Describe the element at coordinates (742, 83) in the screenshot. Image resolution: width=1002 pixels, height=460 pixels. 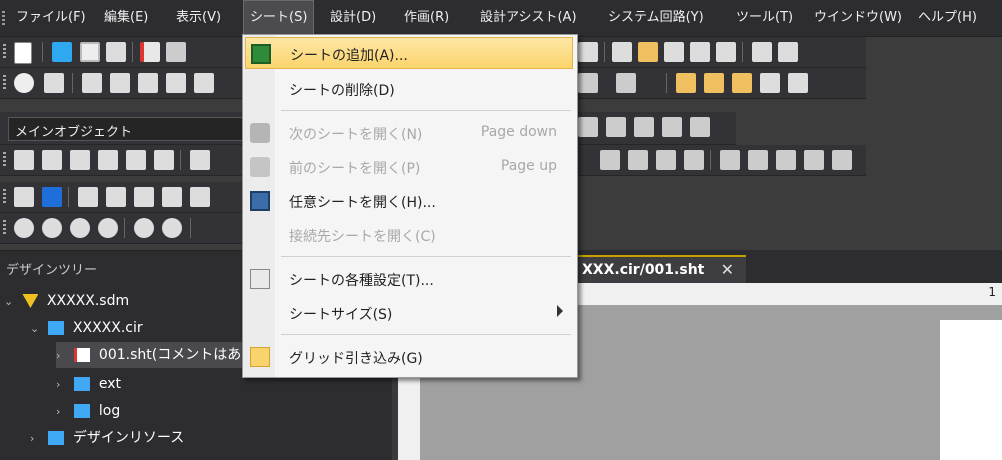
I see `origin-icon` at that location.